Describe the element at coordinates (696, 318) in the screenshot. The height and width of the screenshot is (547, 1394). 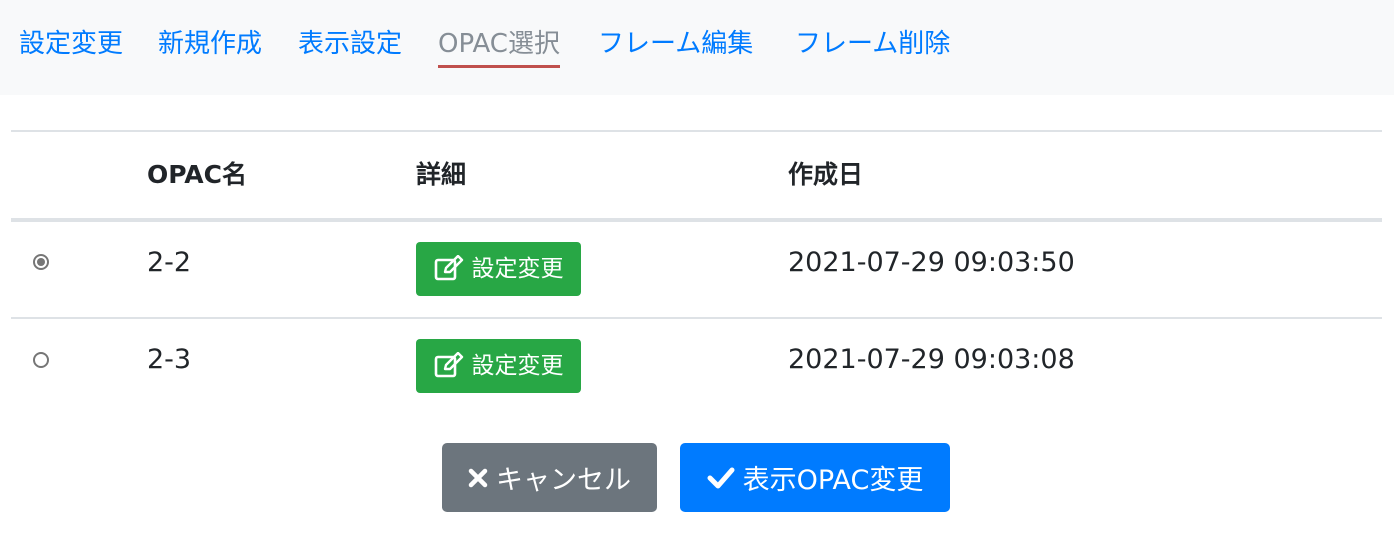
I see `row-divider` at that location.